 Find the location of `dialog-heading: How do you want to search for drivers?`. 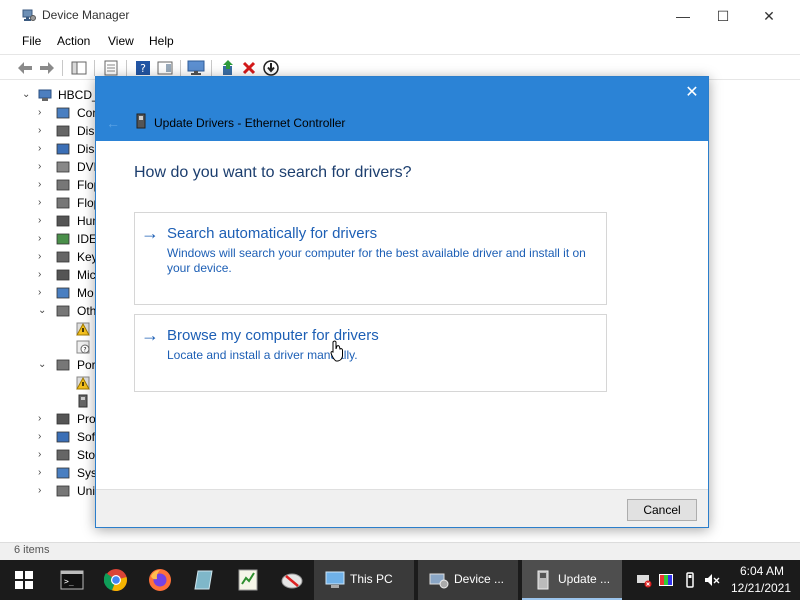

dialog-heading: How do you want to search for drivers? is located at coordinates (273, 172).